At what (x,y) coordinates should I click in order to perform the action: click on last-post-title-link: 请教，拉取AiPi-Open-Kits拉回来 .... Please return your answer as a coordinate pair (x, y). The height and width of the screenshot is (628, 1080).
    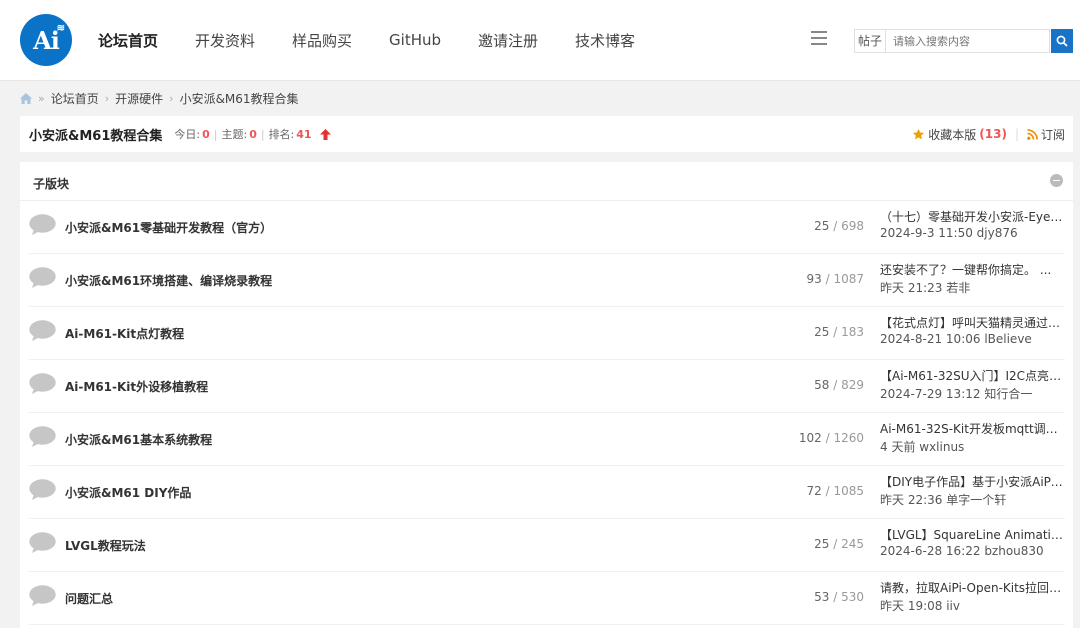
    Looking at the image, I should click on (972, 587).